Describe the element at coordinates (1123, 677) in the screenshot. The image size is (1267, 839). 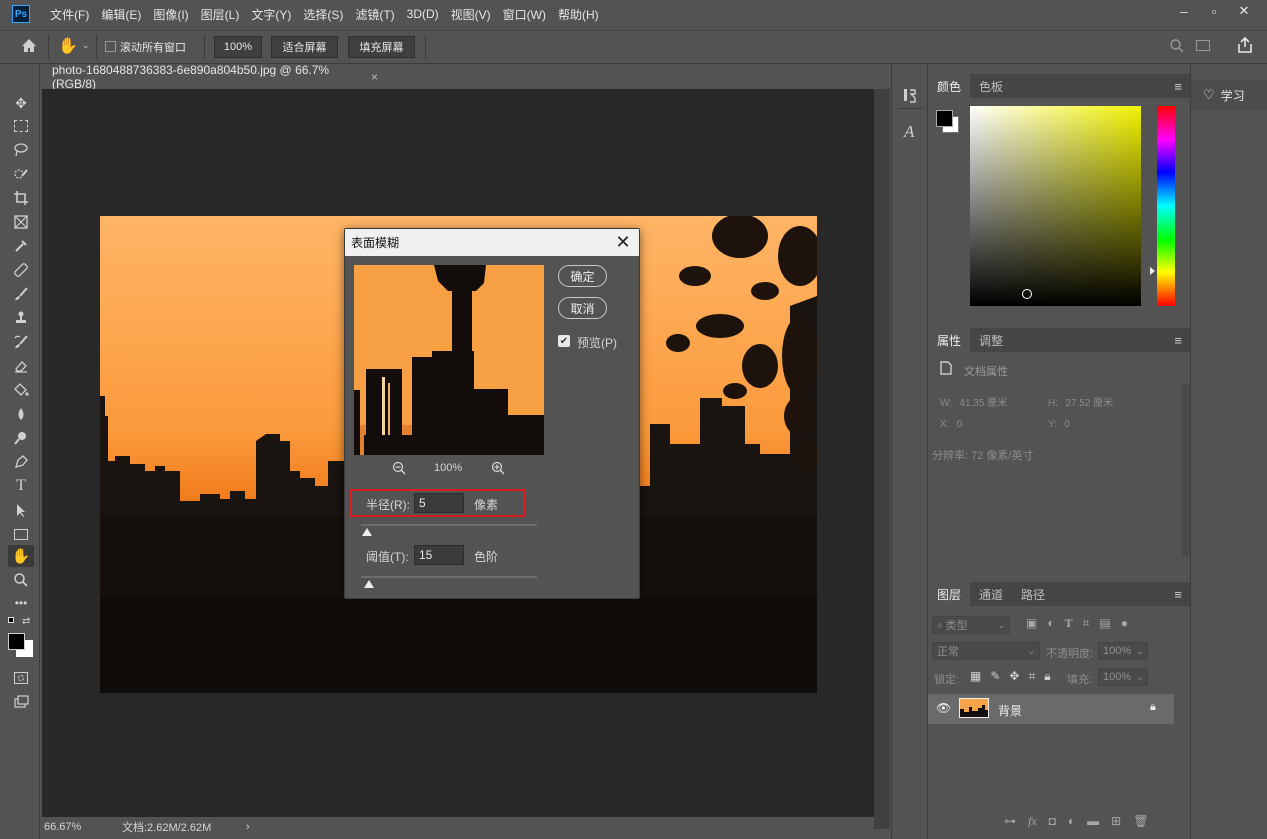
I see `fill-input: 100% ⌄` at that location.